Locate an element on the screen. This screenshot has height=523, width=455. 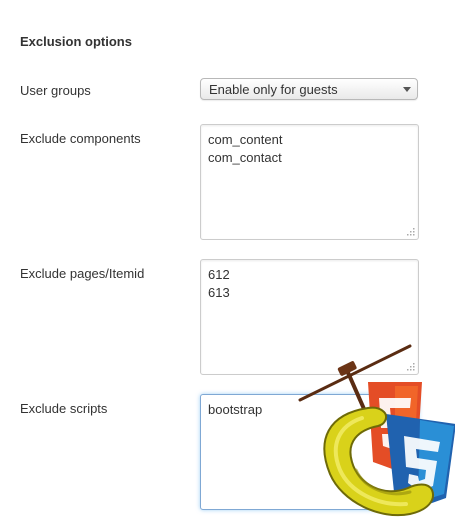
section-title: Exclusion options is located at coordinates (76, 41).